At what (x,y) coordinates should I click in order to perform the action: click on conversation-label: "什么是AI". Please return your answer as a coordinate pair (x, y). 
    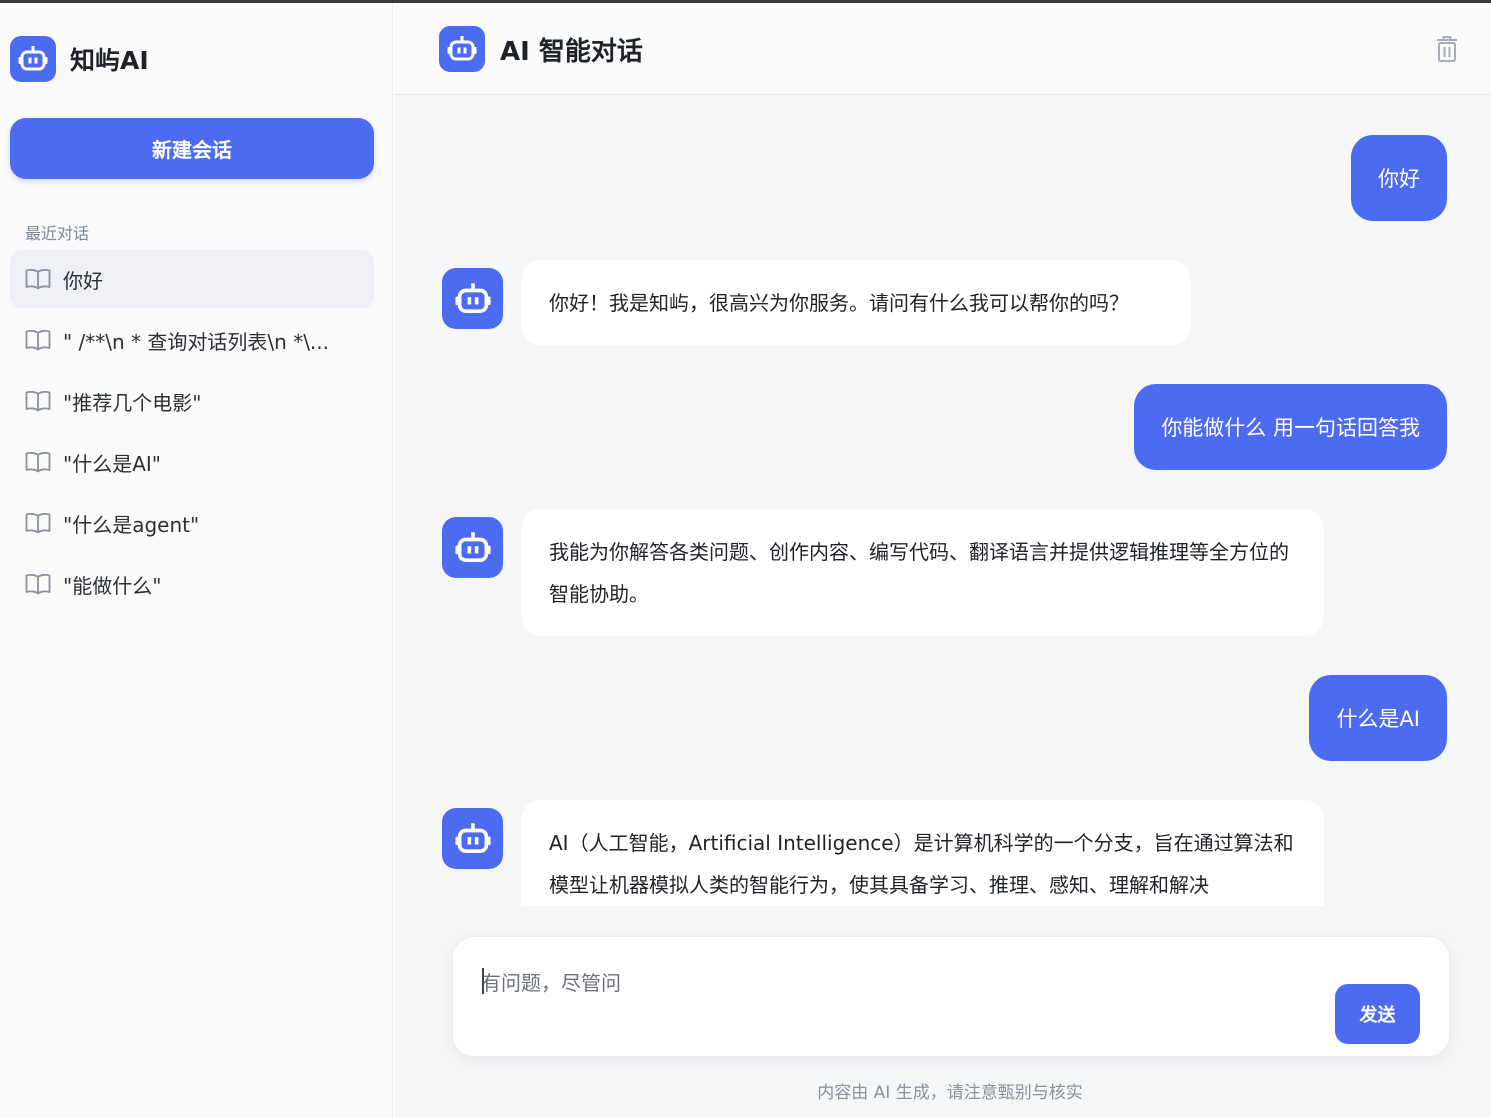
    Looking at the image, I should click on (112, 463).